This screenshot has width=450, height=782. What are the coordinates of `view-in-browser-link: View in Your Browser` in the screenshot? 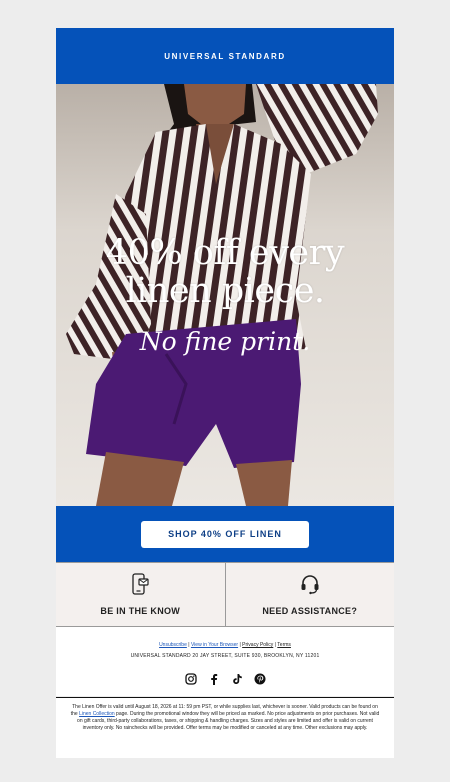 It's located at (214, 645).